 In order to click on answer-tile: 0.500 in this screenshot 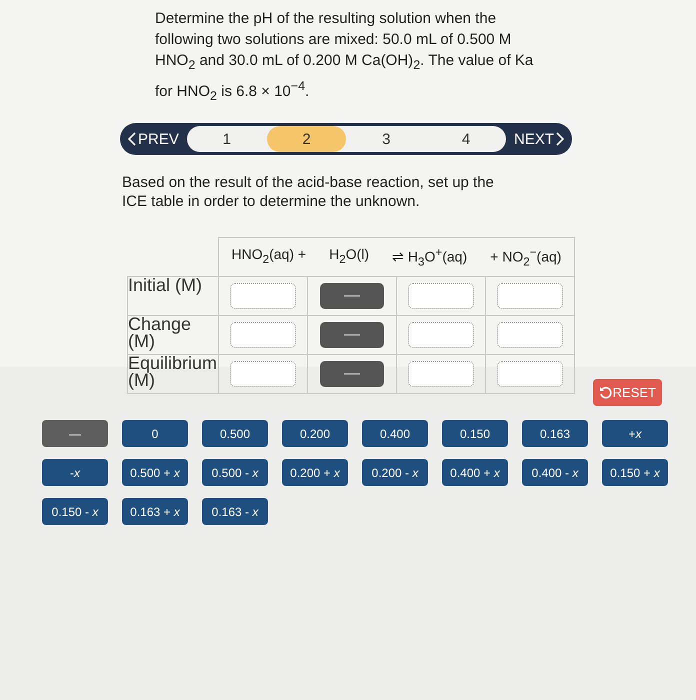, I will do `click(235, 433)`.